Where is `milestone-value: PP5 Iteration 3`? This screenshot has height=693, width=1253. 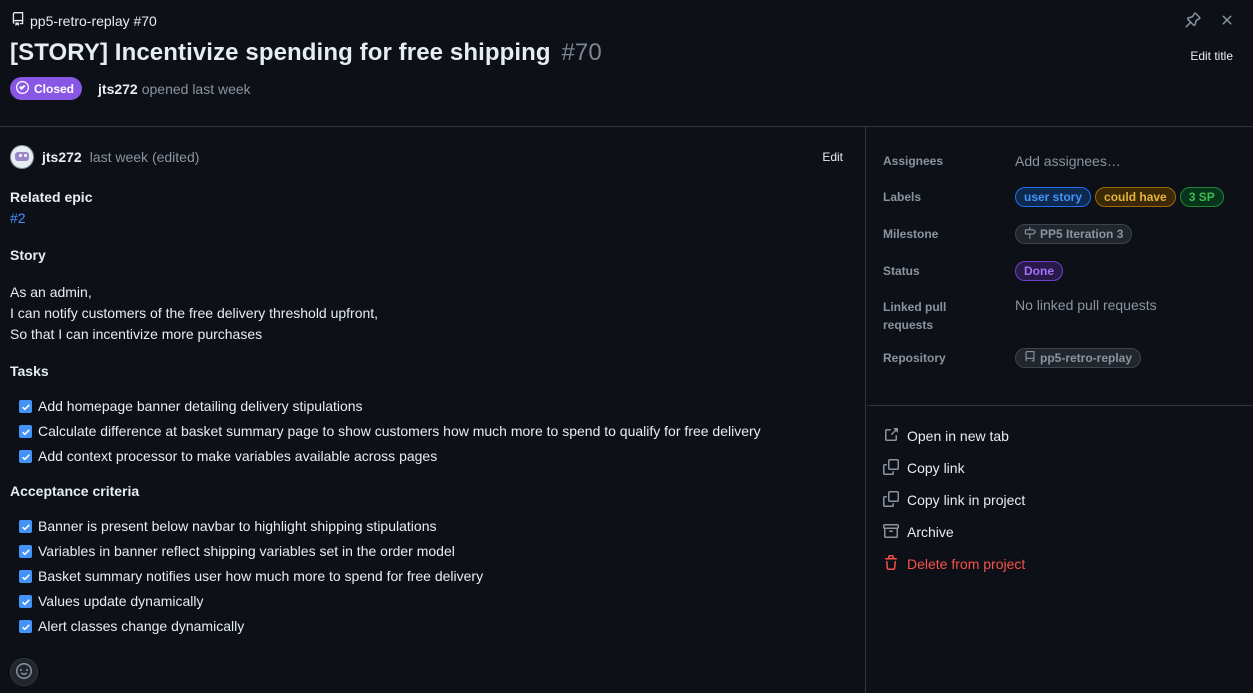 milestone-value: PP5 Iteration 3 is located at coordinates (1082, 234).